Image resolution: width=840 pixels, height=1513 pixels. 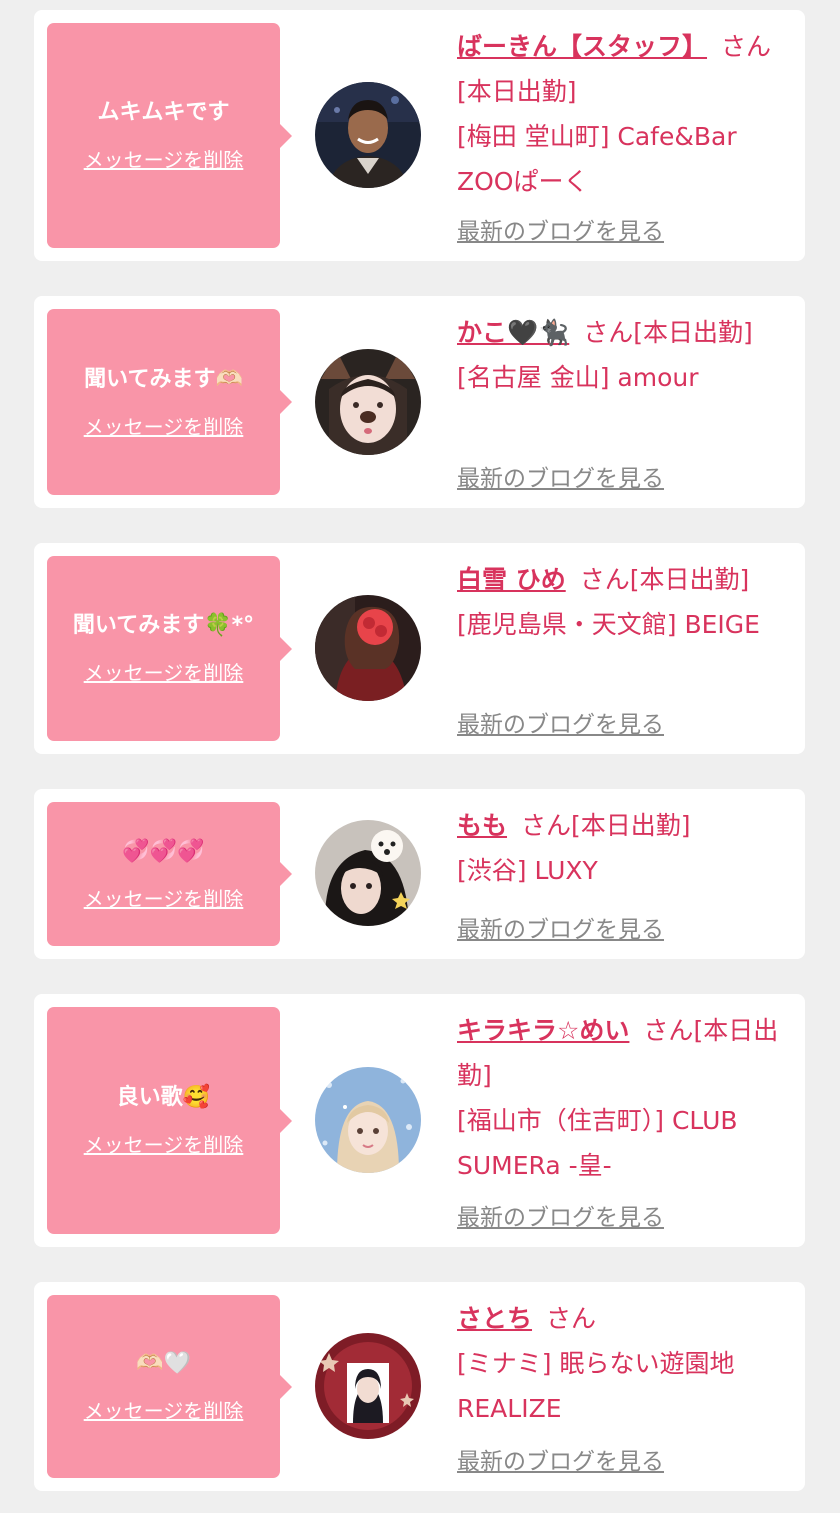 What do you see at coordinates (169, 1386) in the screenshot?
I see `message-bubble: 🫶🏻🤍 メッセージを削除` at bounding box center [169, 1386].